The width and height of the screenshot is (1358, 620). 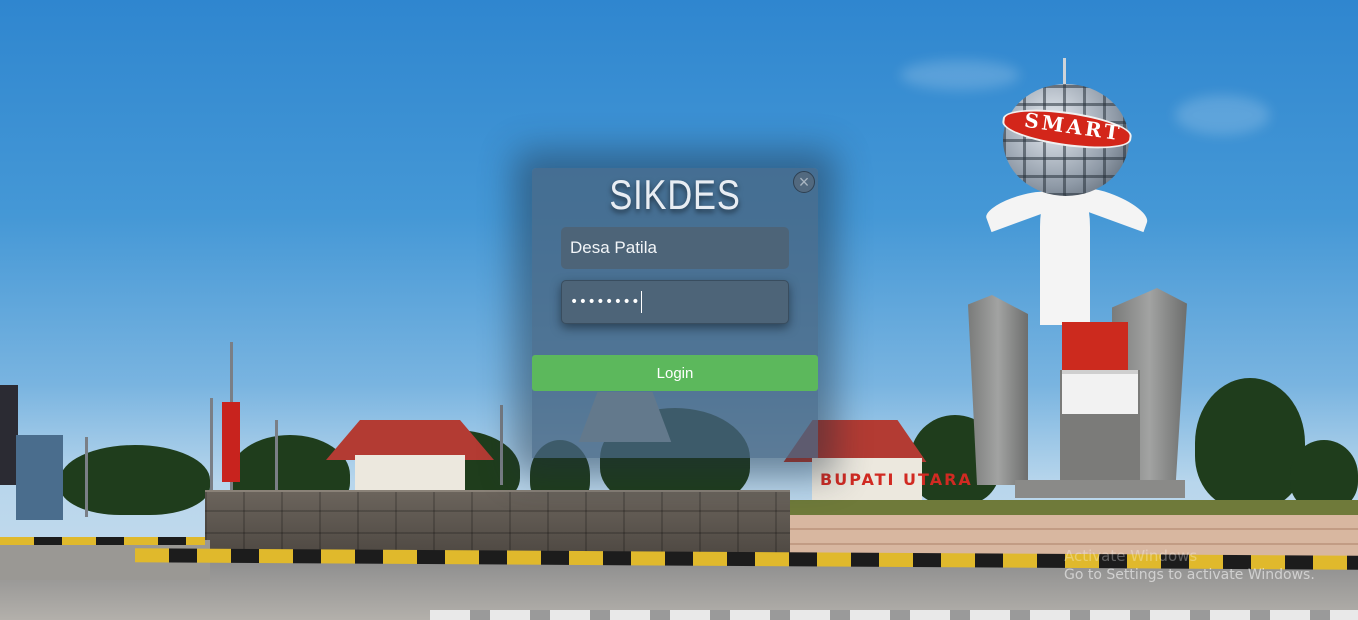 What do you see at coordinates (642, 302) in the screenshot?
I see `text-caret` at bounding box center [642, 302].